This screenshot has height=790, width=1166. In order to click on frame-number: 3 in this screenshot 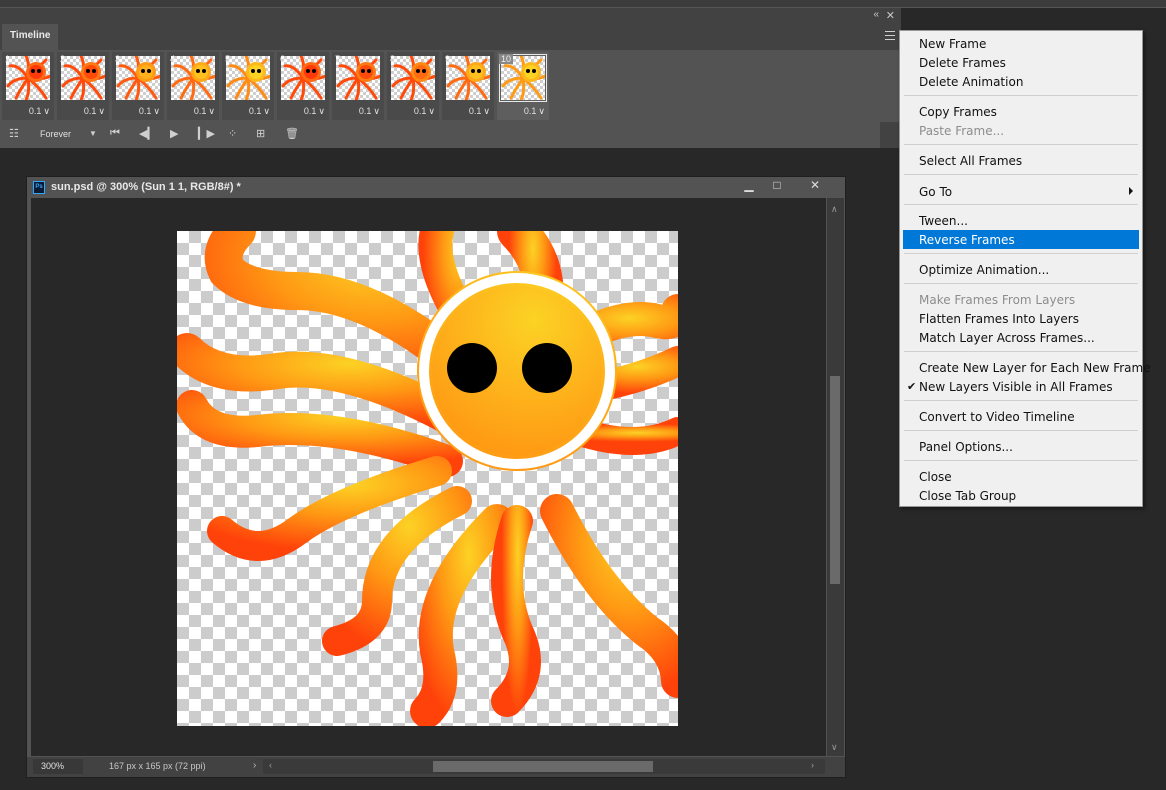, I will do `click(118, 59)`.